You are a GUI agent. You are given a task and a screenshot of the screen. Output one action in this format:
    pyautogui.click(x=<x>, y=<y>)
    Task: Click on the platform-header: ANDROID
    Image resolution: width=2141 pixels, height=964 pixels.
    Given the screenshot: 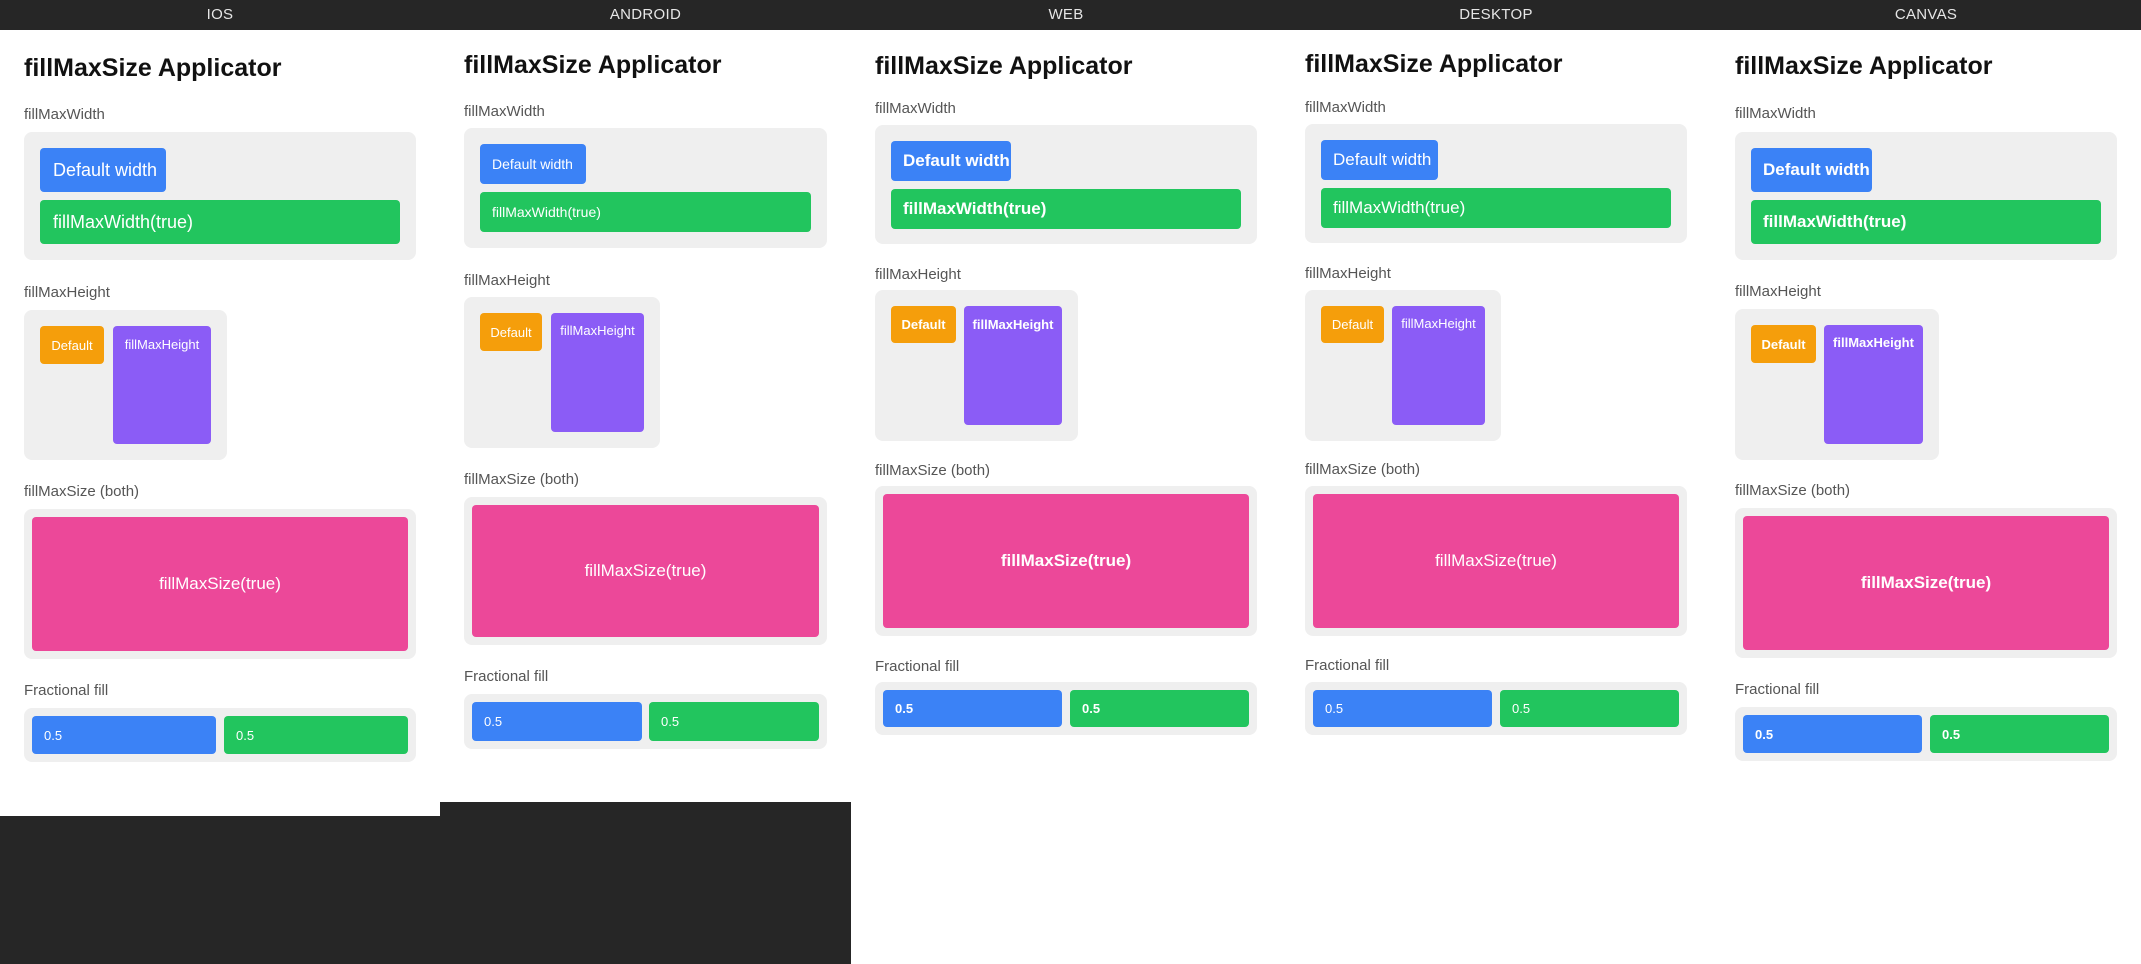 What is the action you would take?
    pyautogui.click(x=645, y=15)
    